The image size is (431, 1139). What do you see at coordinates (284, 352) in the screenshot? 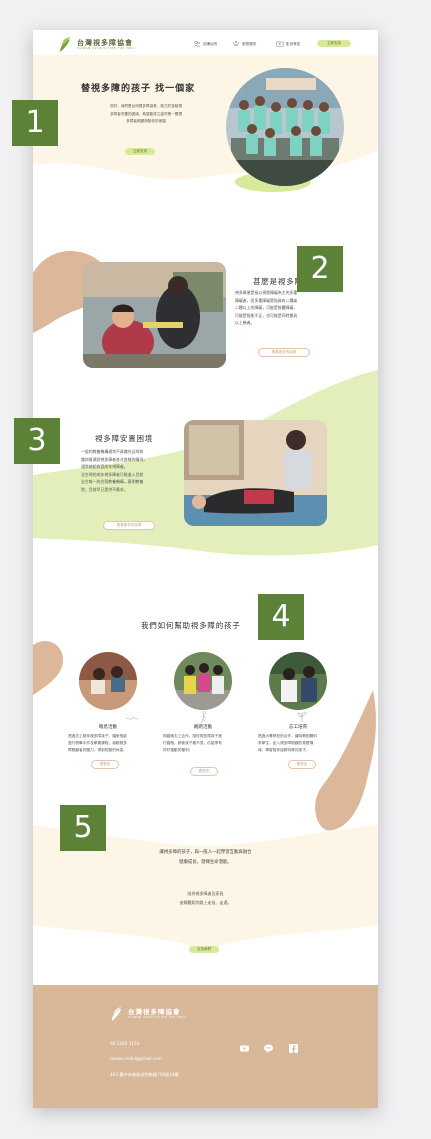
I see `what-more-button: 看看更多的說明` at bounding box center [284, 352].